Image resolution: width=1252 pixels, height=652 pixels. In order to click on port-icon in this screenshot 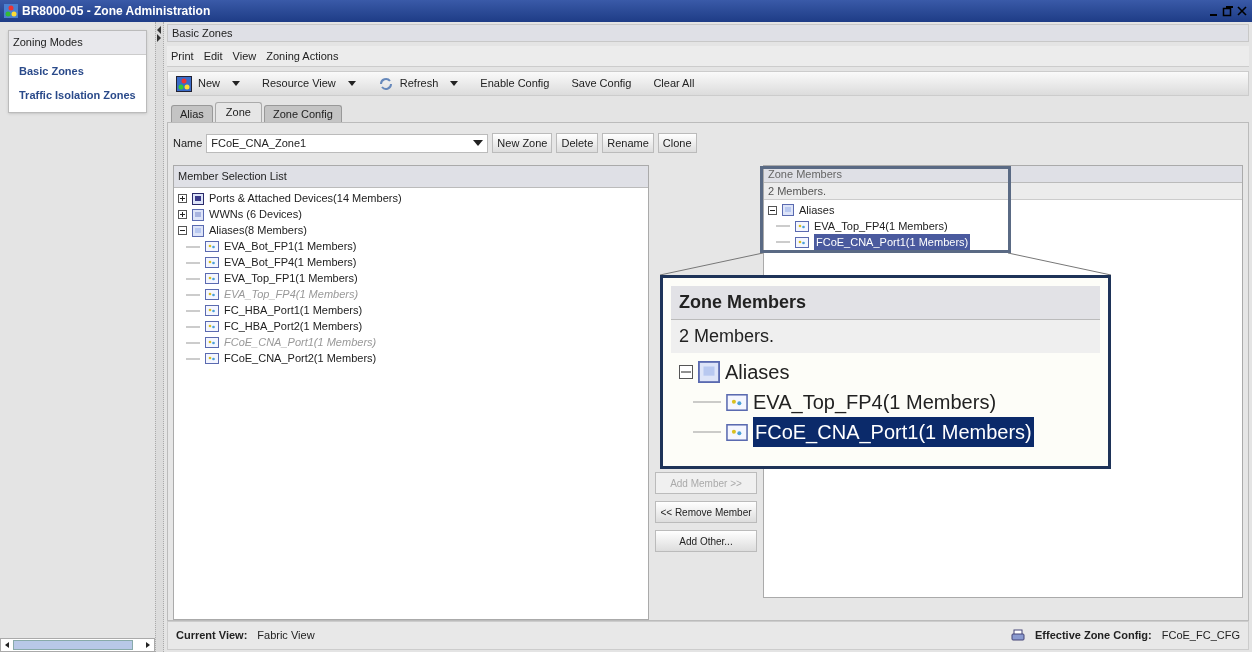, I will do `click(198, 198)`.